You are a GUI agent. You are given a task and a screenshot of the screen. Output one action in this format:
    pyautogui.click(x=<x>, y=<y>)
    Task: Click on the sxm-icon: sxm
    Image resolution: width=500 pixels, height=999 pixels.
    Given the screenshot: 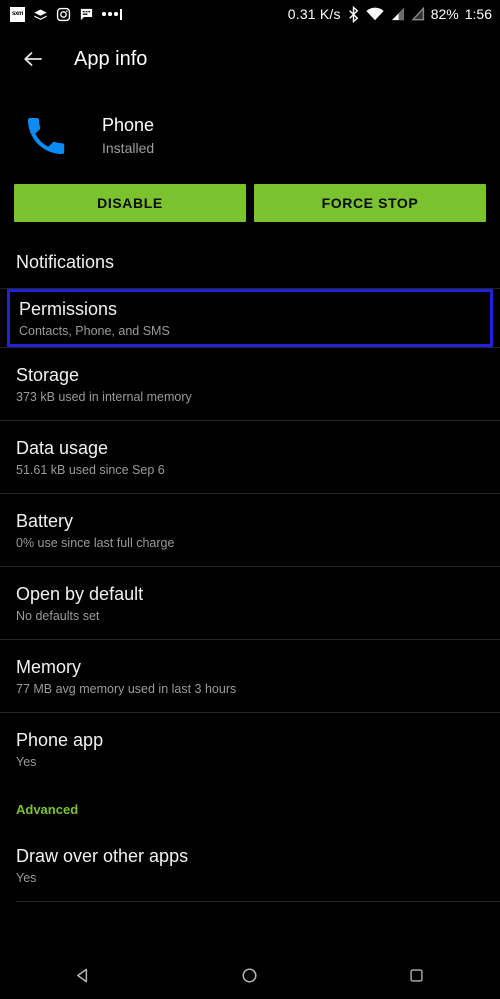 What is the action you would take?
    pyautogui.click(x=17, y=14)
    